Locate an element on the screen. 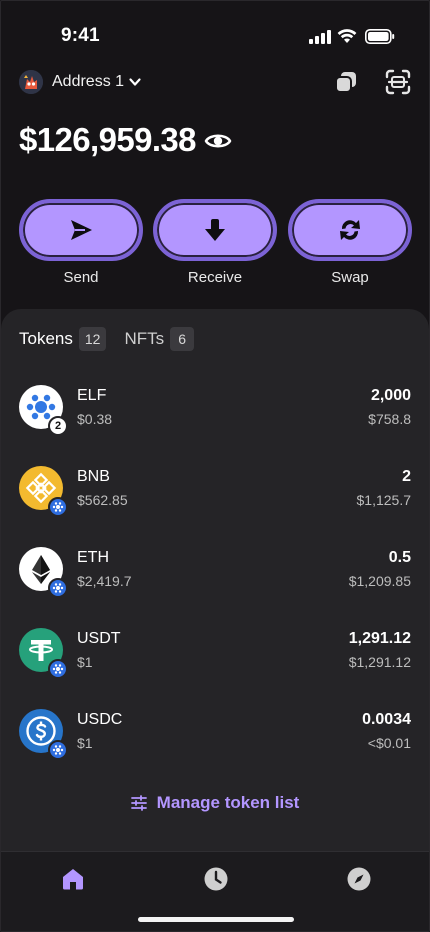  bottom-nav is located at coordinates (215, 891).